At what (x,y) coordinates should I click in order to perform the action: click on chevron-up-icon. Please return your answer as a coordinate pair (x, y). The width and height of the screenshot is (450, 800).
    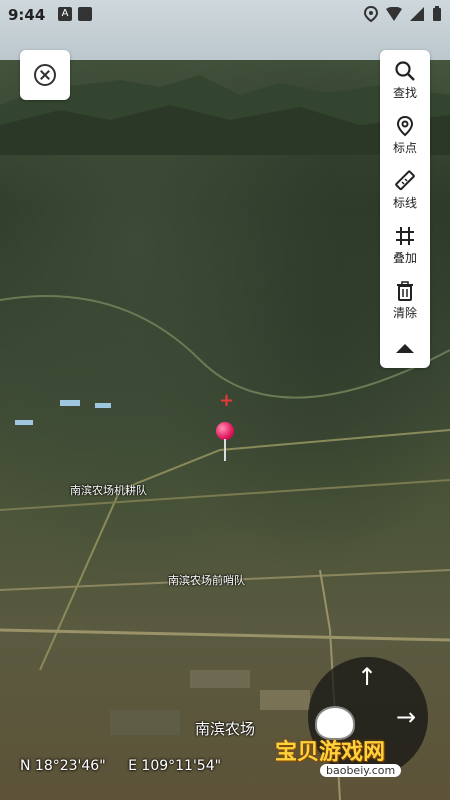
    Looking at the image, I should click on (405, 348).